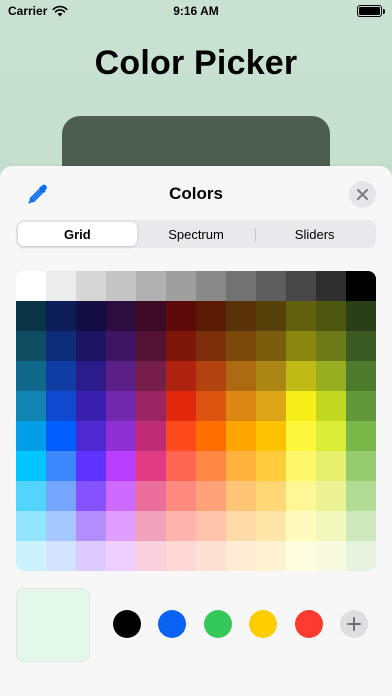  Describe the element at coordinates (314, 234) in the screenshot. I see `tab-sliders: Sliders` at that location.